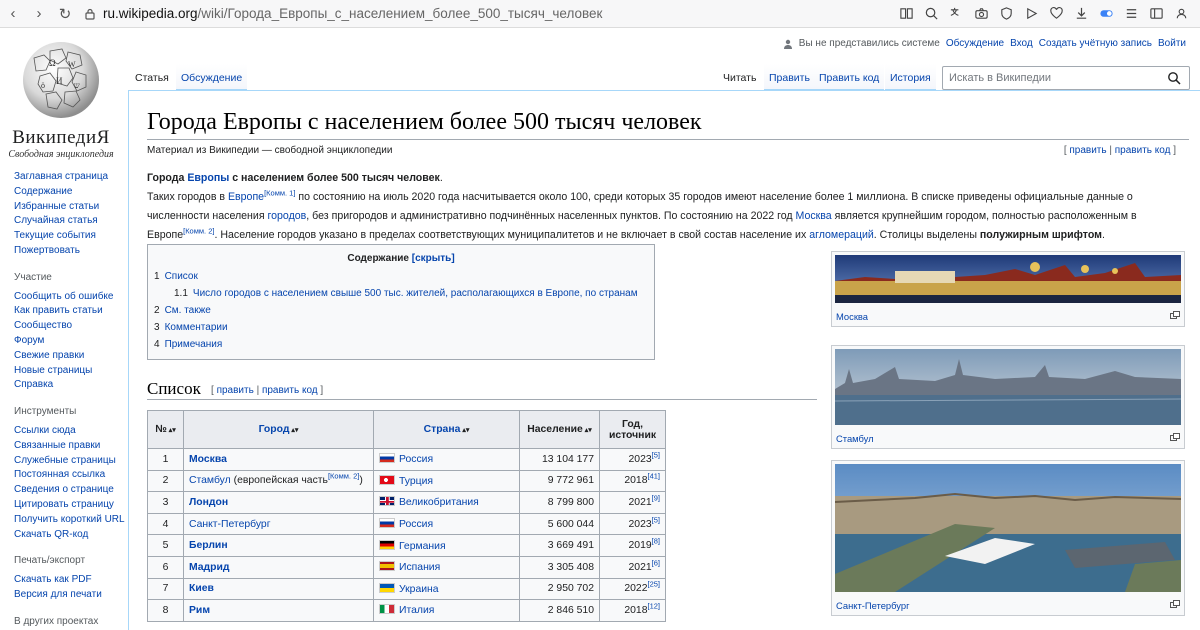 Image resolution: width=1200 pixels, height=630 pixels. I want to click on heart-icon, so click(1056, 14).